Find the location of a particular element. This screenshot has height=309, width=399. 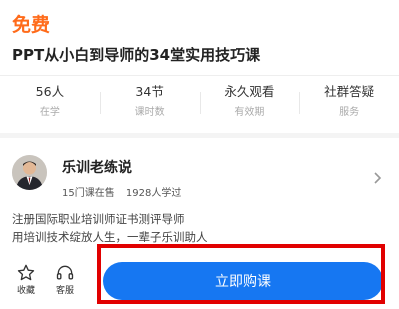

service-label: 客服 is located at coordinates (64, 291).